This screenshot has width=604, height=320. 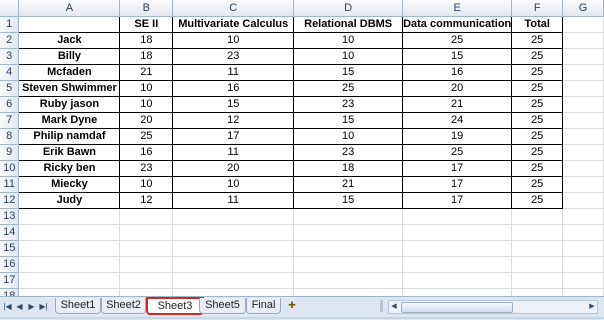 What do you see at coordinates (394, 307) in the screenshot?
I see `scroll-left-icon: ◀` at bounding box center [394, 307].